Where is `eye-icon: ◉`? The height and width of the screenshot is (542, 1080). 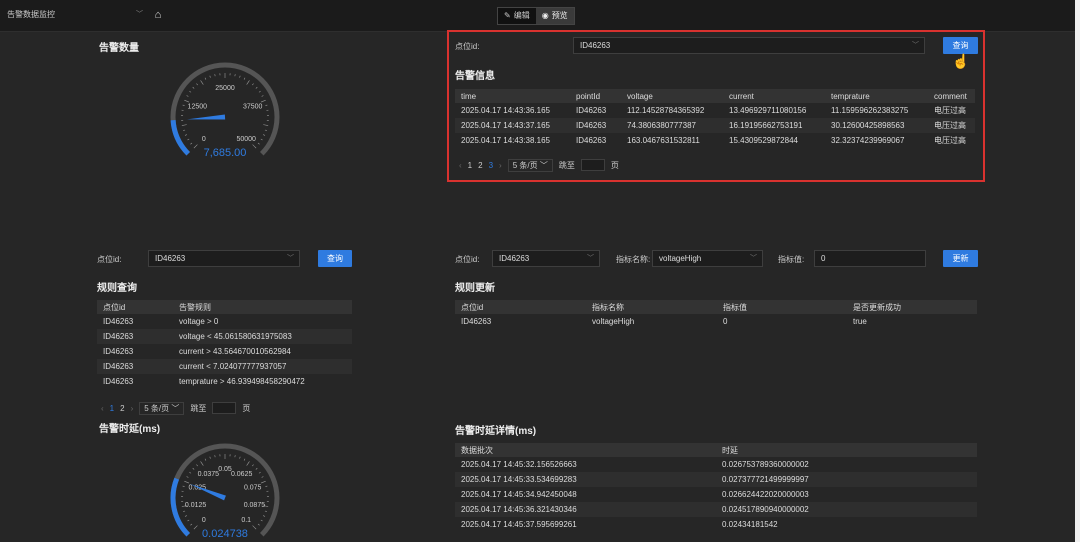 eye-icon: ◉ is located at coordinates (545, 15).